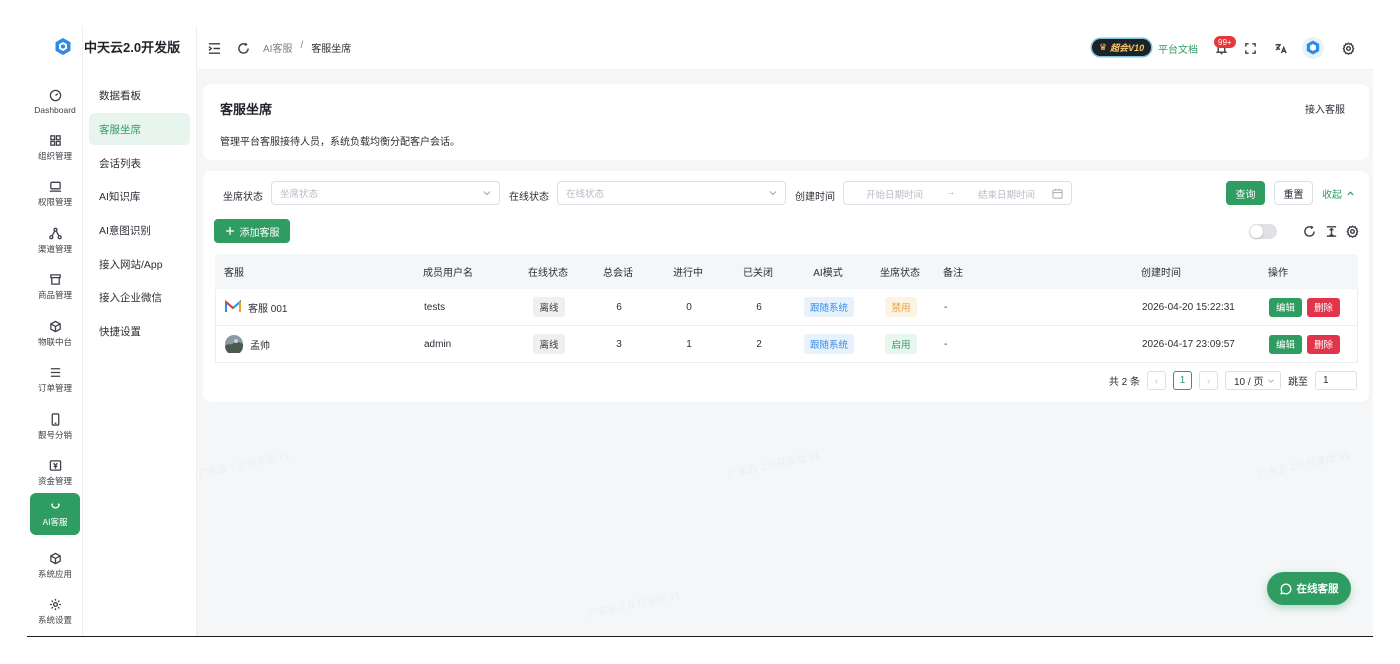 The width and height of the screenshot is (1400, 664). What do you see at coordinates (1156, 380) in the screenshot?
I see `prev-page-button: ‹` at bounding box center [1156, 380].